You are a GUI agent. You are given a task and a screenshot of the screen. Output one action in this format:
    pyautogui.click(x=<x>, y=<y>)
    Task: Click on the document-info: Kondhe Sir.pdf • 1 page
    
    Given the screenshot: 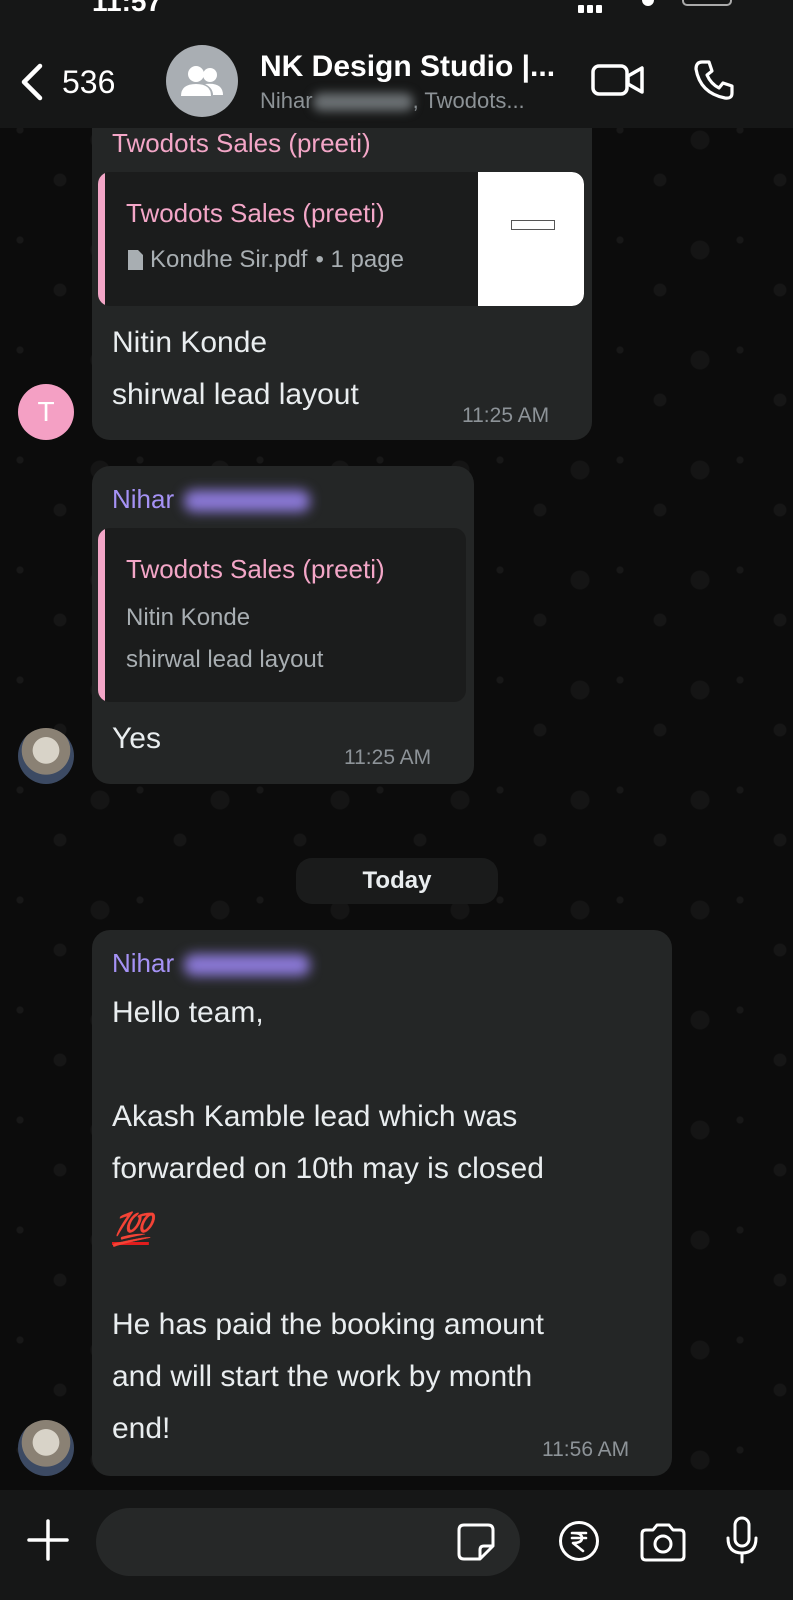 What is the action you would take?
    pyautogui.click(x=265, y=260)
    